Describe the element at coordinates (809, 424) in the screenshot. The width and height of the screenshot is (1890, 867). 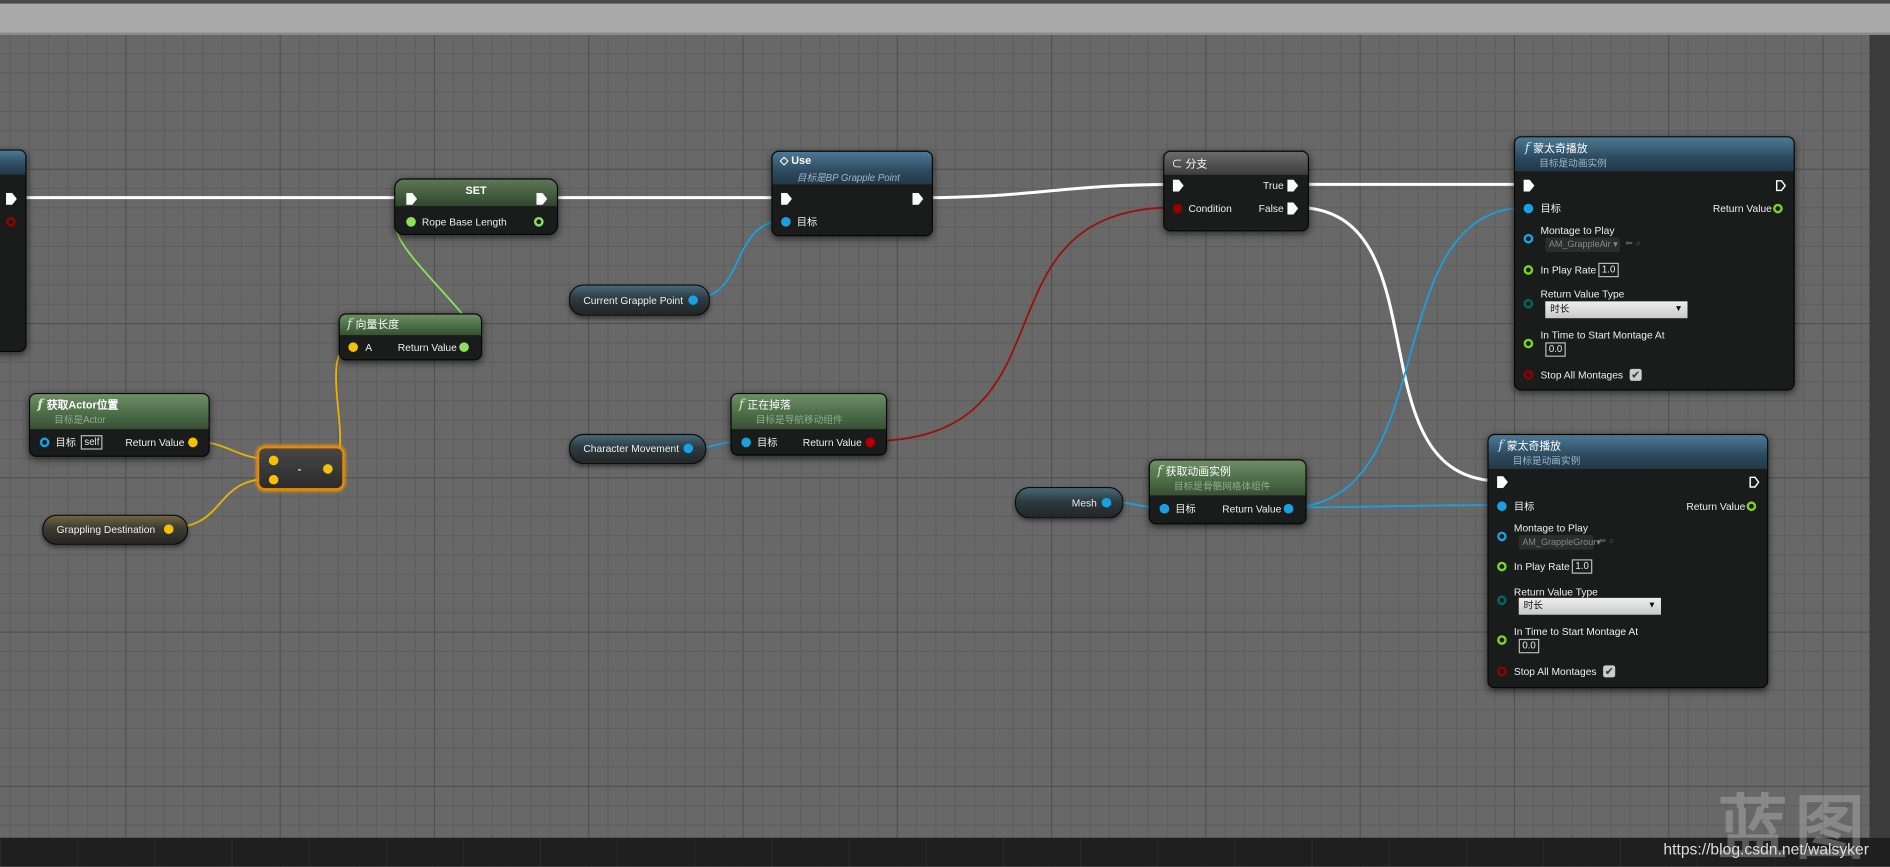
I see `is-falling-node: f 正在掉落 目标是导航移动组件 目标 Return Value` at that location.